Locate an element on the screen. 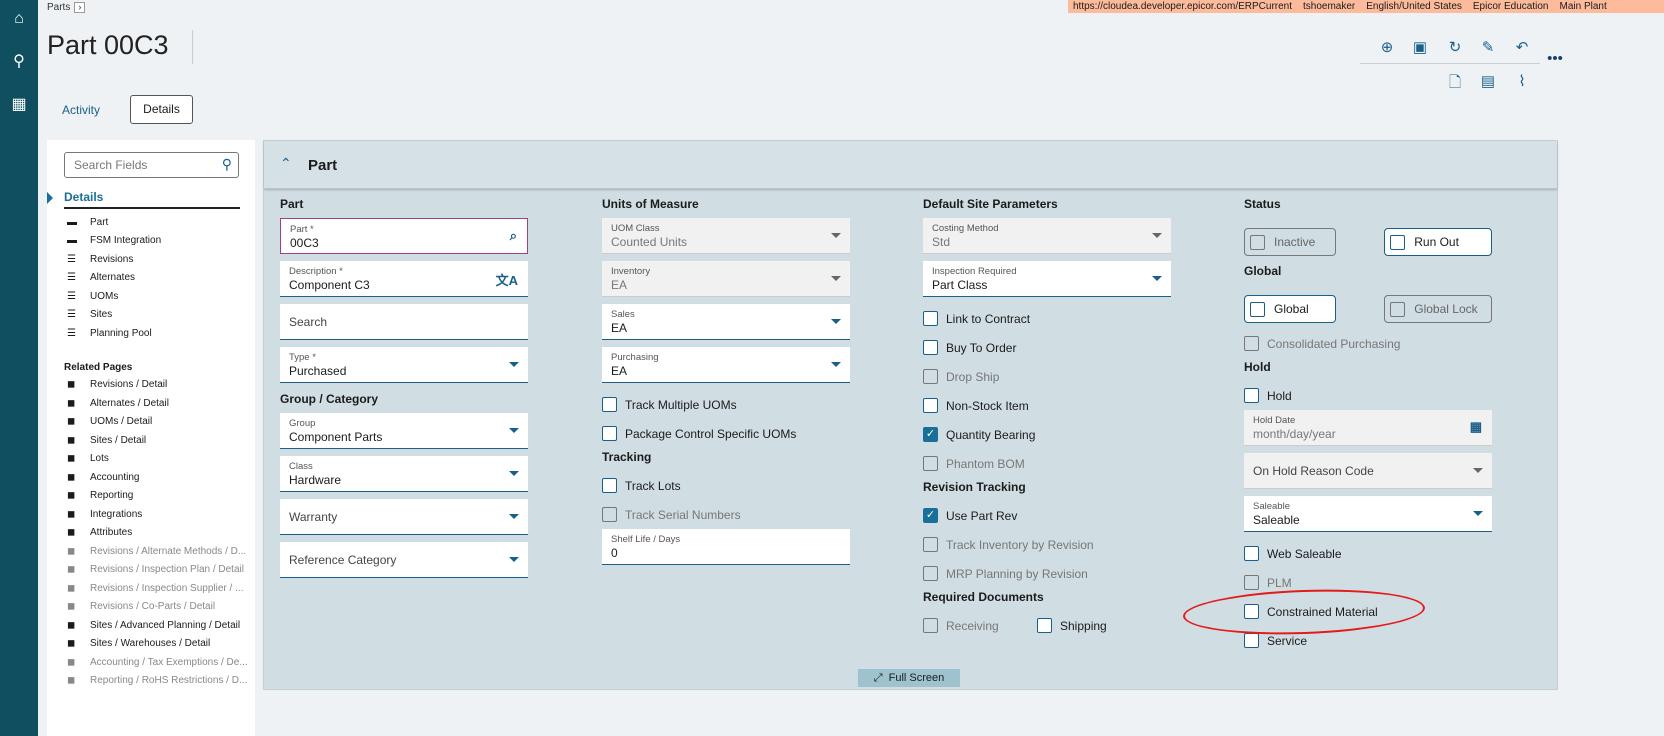 The width and height of the screenshot is (1664, 736). warranty-select: Warranty is located at coordinates (404, 517).